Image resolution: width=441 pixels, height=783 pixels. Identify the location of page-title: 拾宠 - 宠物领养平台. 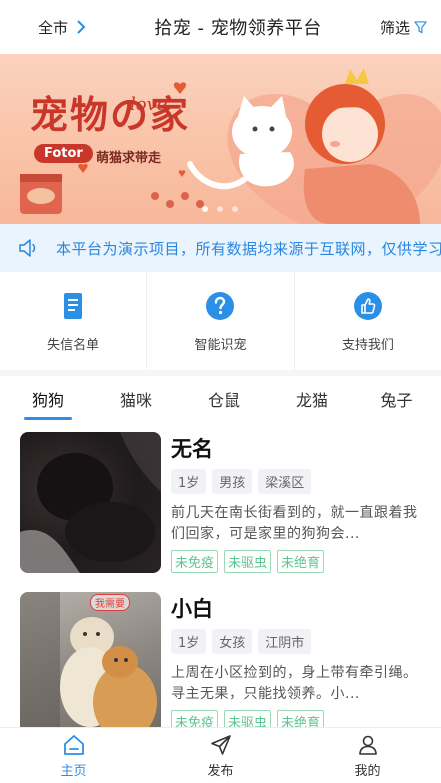
(238, 28).